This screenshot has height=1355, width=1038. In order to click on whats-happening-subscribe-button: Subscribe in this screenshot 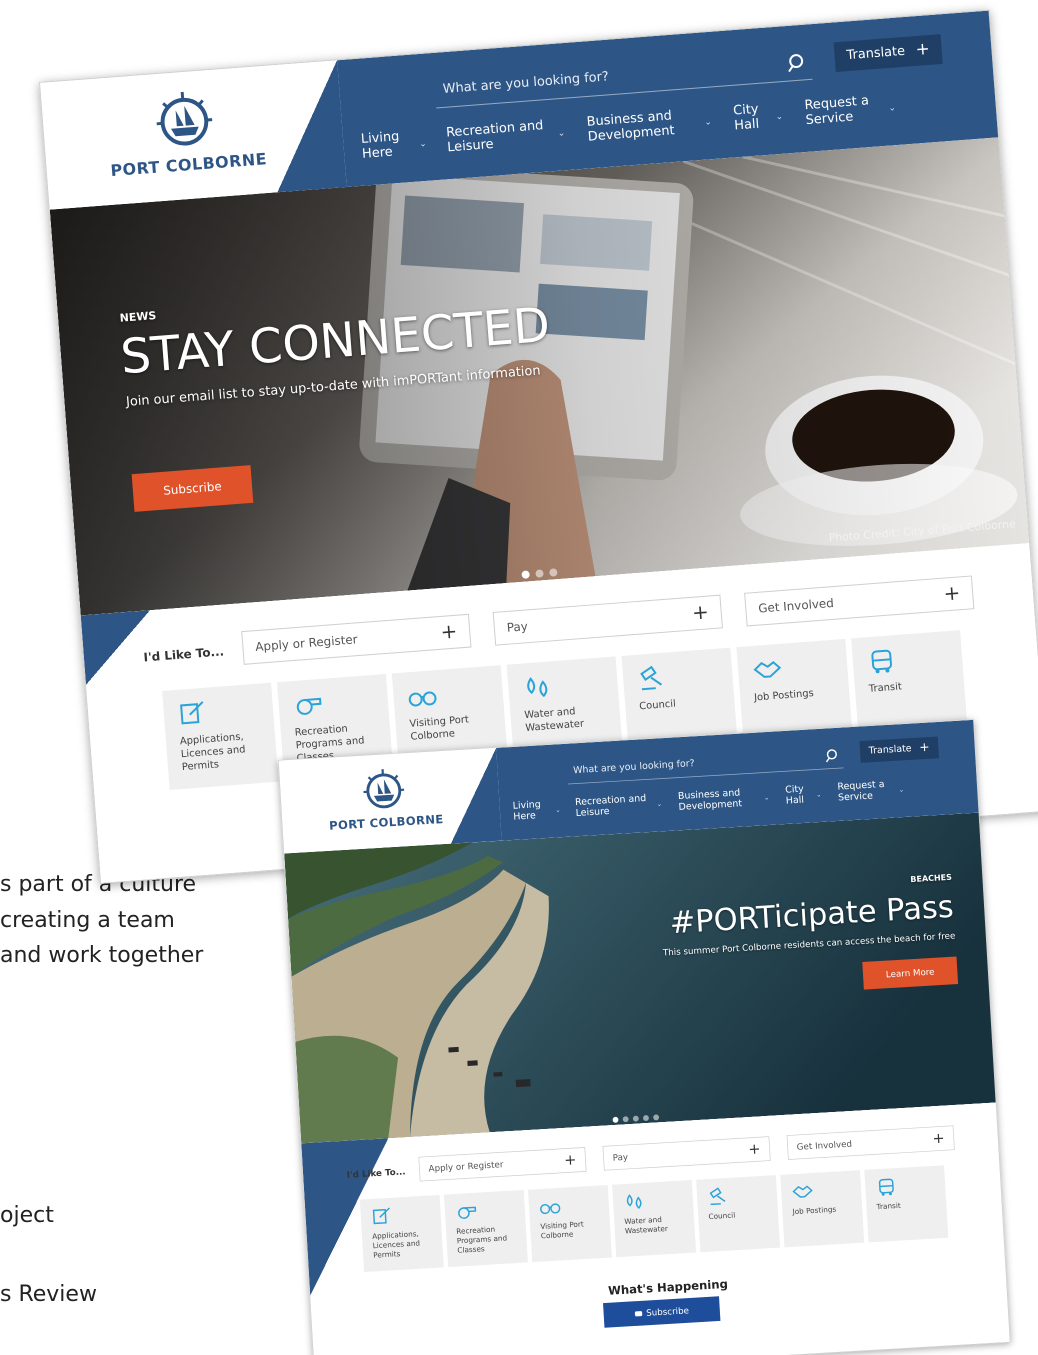, I will do `click(662, 1312)`.